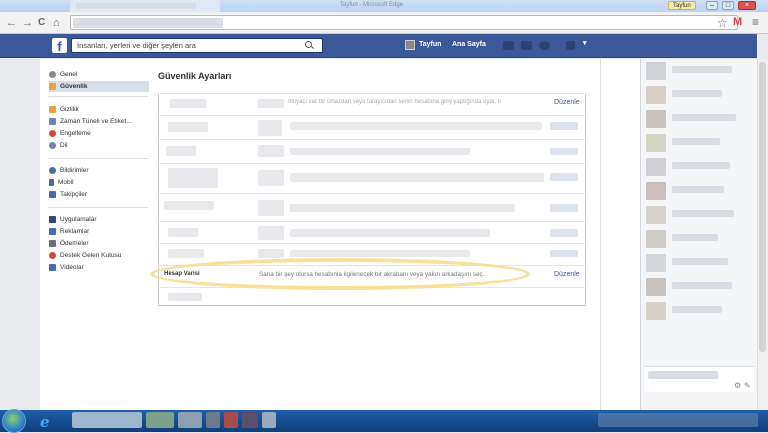 Image resolution: width=768 pixels, height=433 pixels. Describe the element at coordinates (99, 109) in the screenshot. I see `sidebar-item-privacy: Gizlilik` at that location.